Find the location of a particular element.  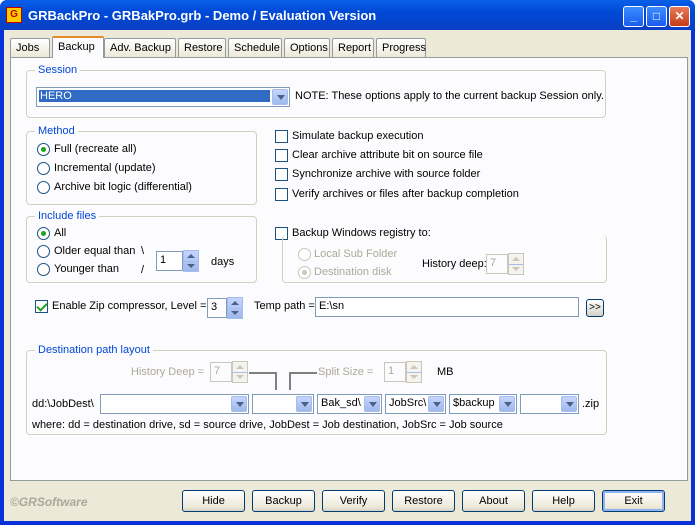

about-button: About is located at coordinates (493, 501).